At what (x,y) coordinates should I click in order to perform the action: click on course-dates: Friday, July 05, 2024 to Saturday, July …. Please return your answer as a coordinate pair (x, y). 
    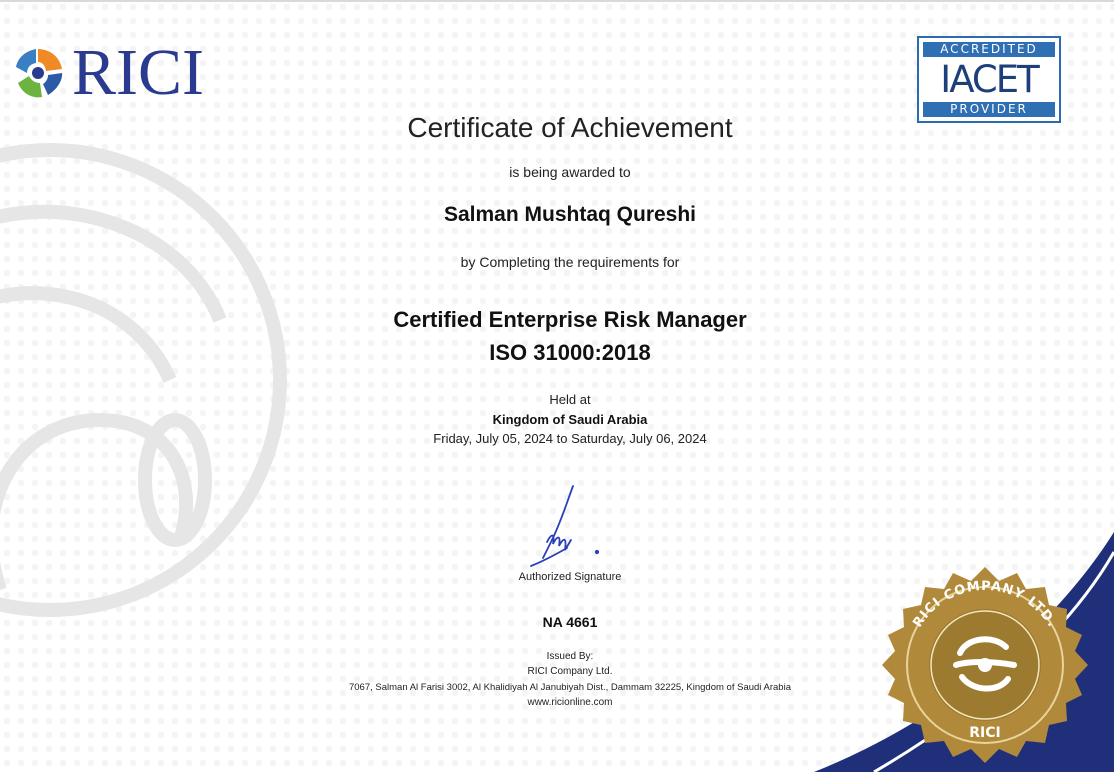
    Looking at the image, I should click on (570, 438).